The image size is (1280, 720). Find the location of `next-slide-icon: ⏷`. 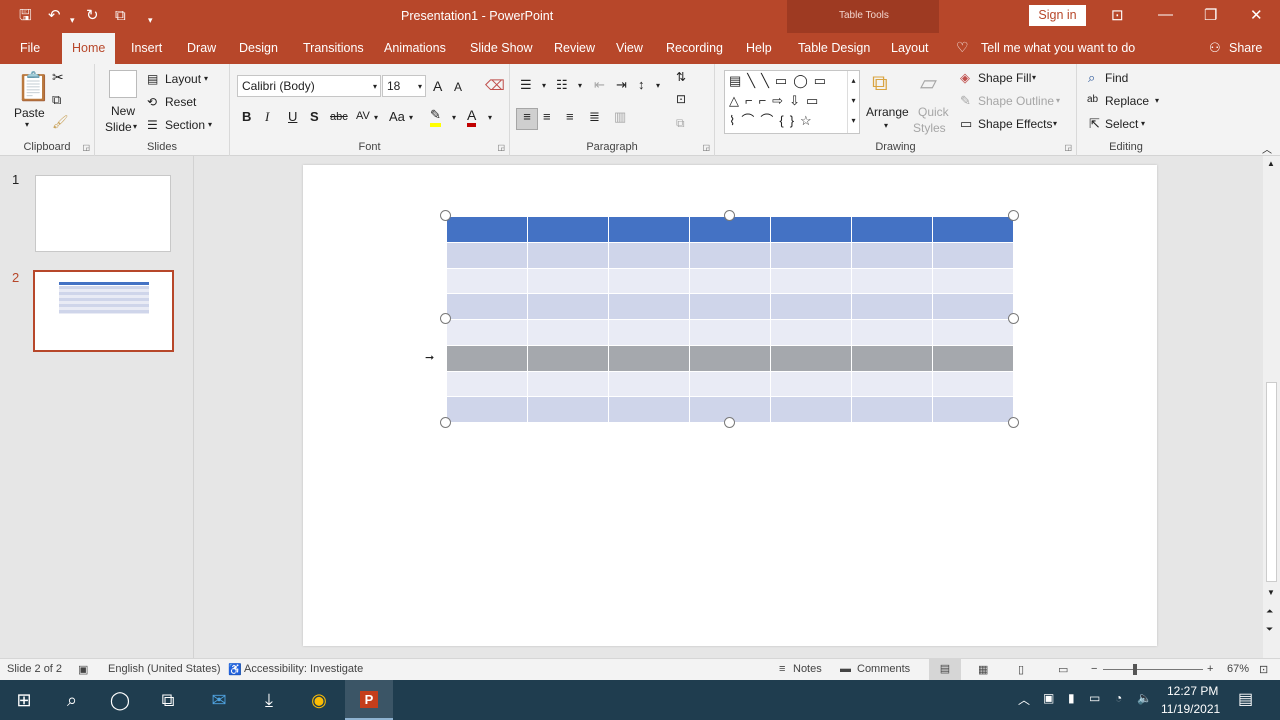

next-slide-icon: ⏷ is located at coordinates (1269, 629).